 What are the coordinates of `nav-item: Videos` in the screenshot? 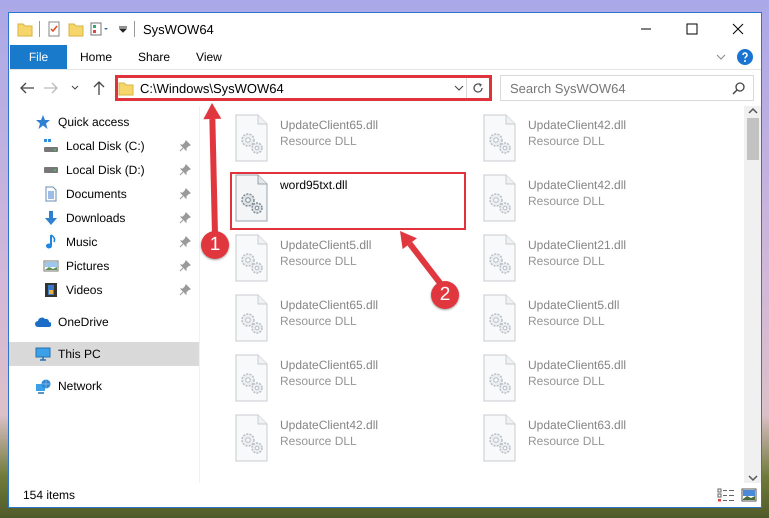 It's located at (104, 290).